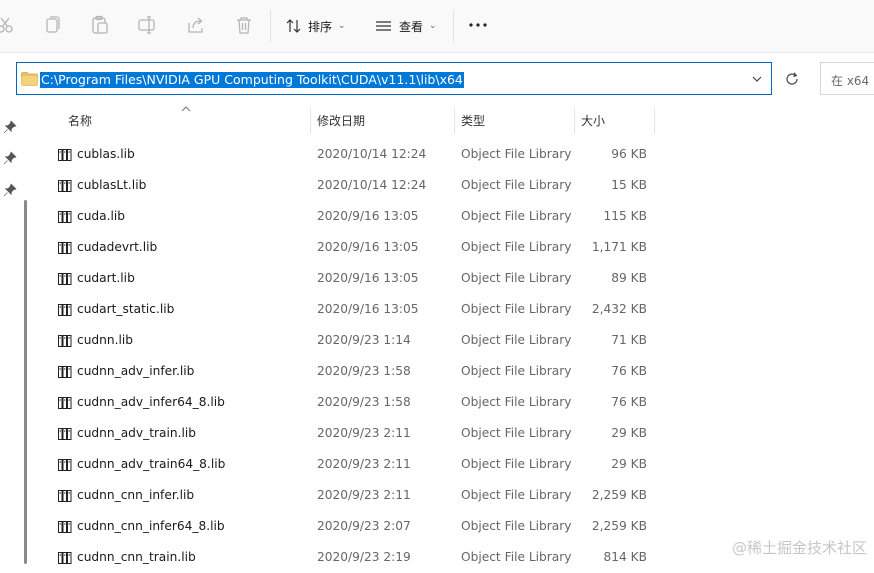  What do you see at coordinates (80, 121) in the screenshot?
I see `column-header-name: 名称` at bounding box center [80, 121].